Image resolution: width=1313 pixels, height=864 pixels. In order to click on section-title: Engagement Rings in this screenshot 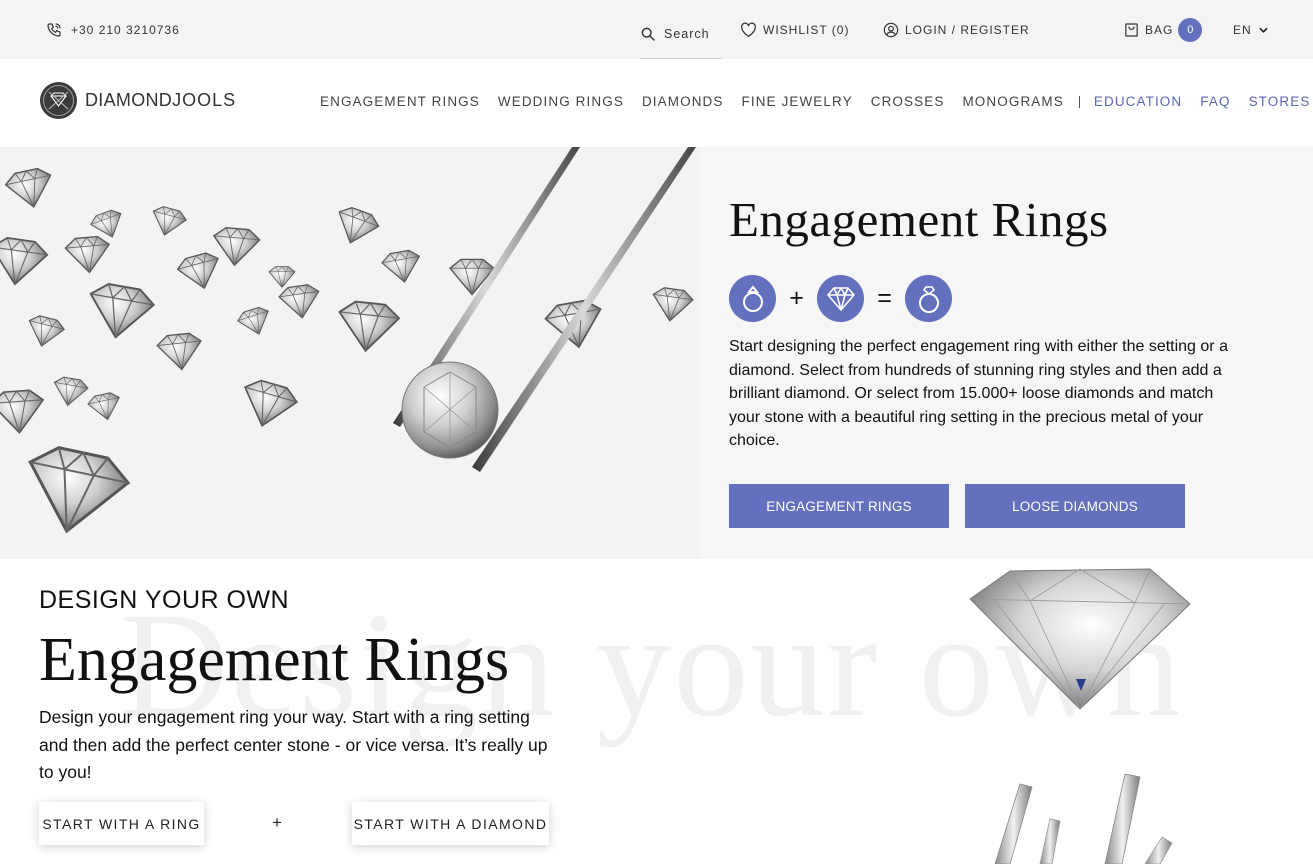, I will do `click(274, 660)`.